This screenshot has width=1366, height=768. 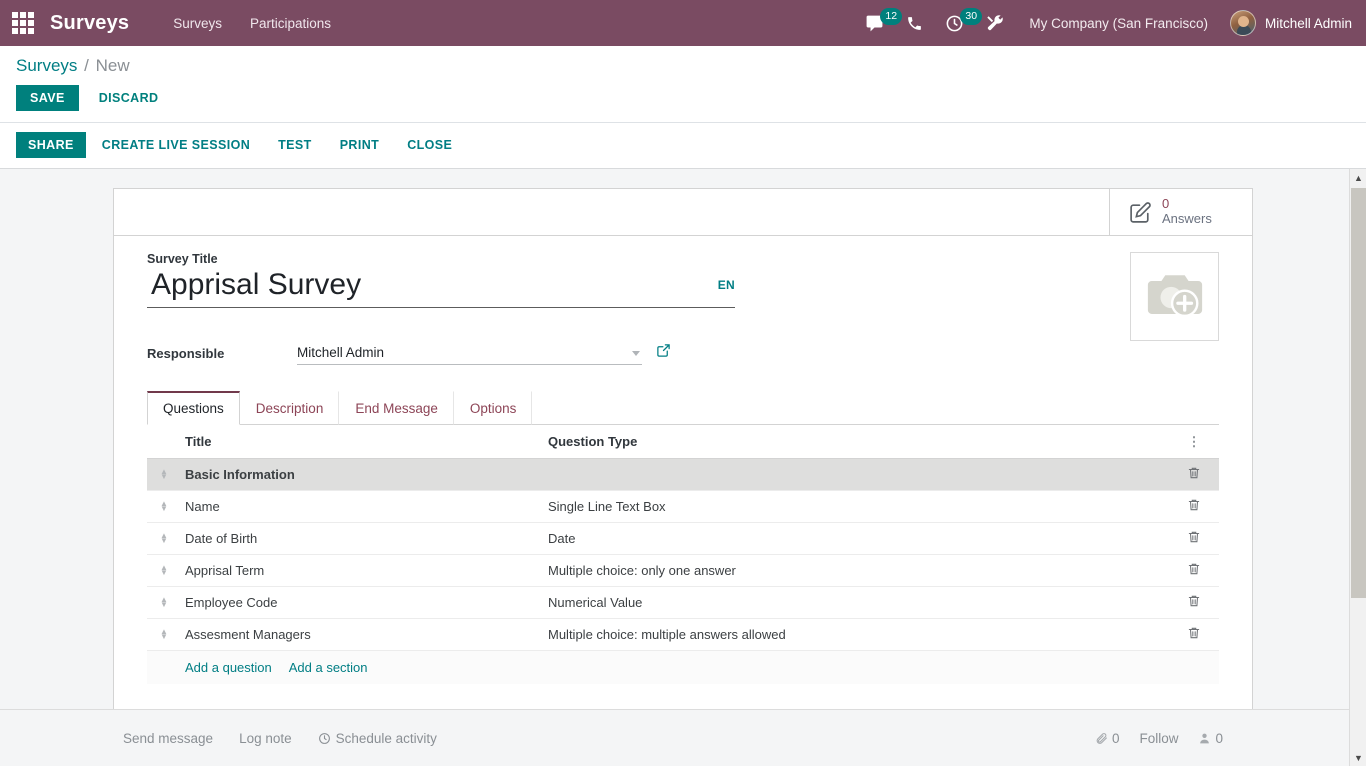 I want to click on table-row: ▲ ▼ Date of Birth Date, so click(x=683, y=538).